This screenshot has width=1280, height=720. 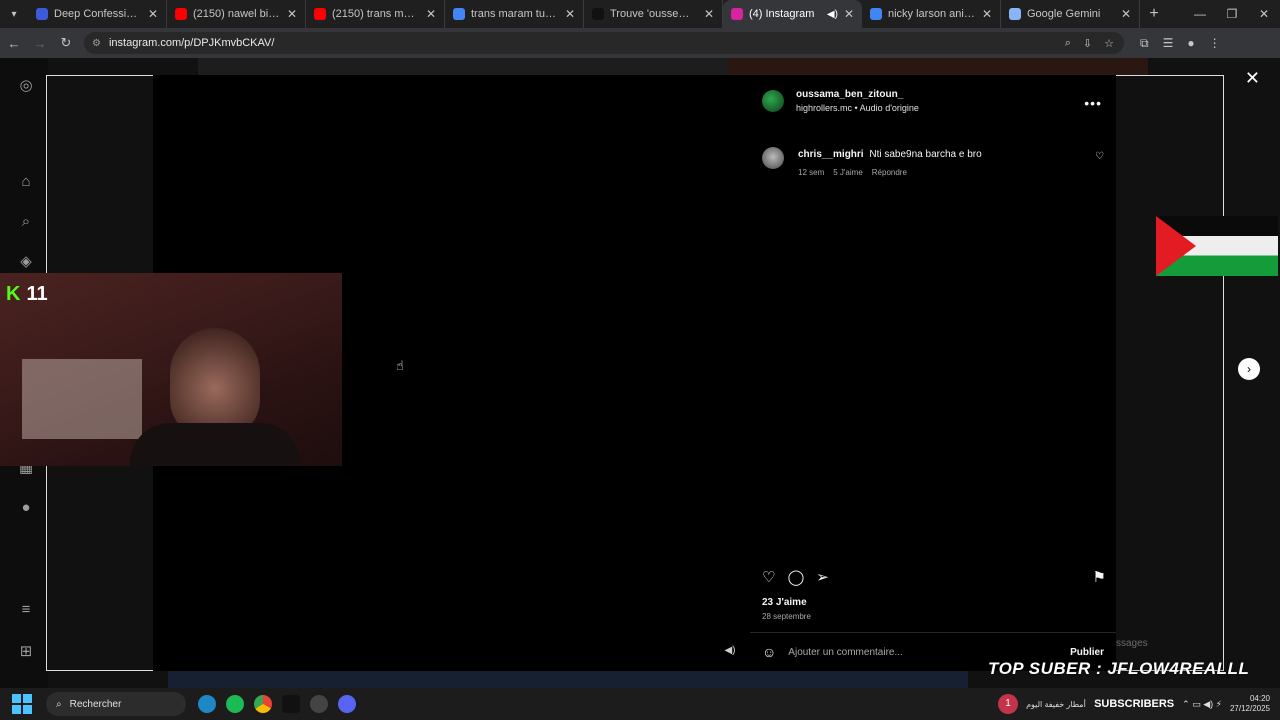 What do you see at coordinates (40, 43) in the screenshot?
I see `forward-icon: →` at bounding box center [40, 43].